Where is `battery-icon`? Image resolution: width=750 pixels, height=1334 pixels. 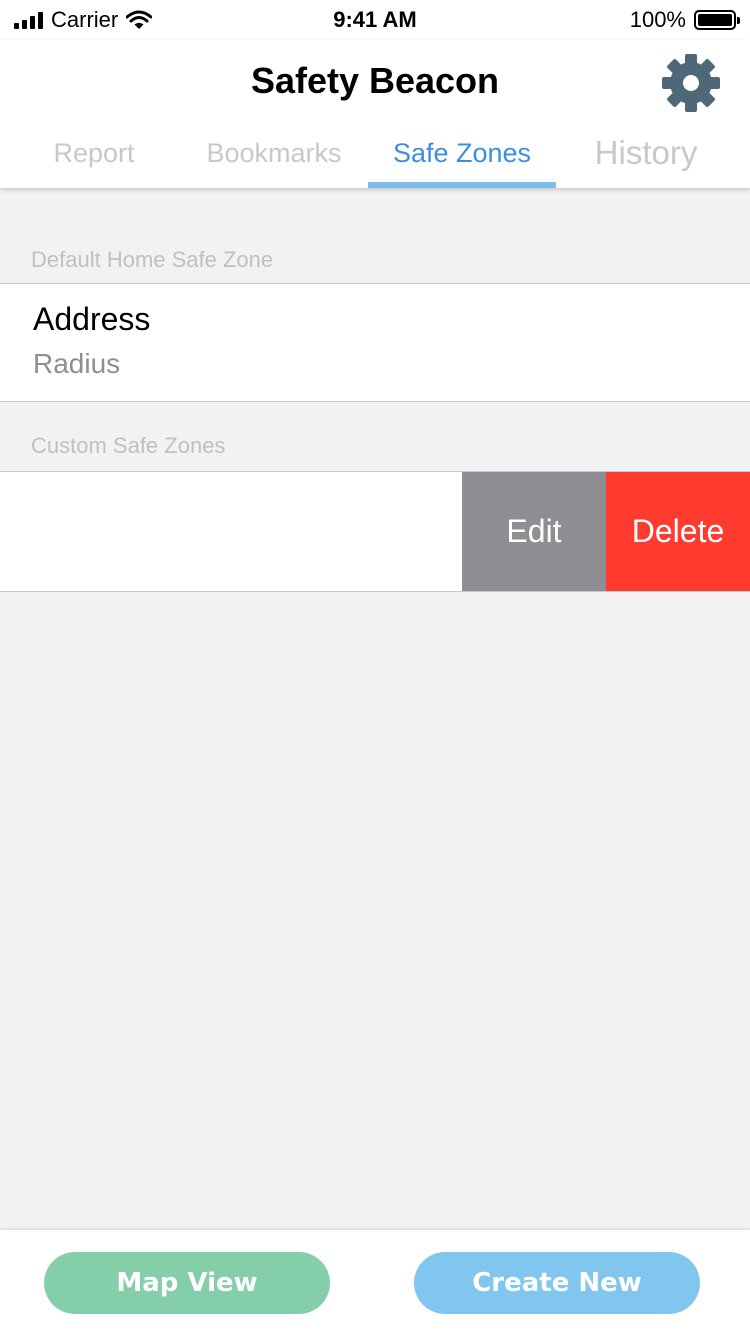 battery-icon is located at coordinates (717, 20).